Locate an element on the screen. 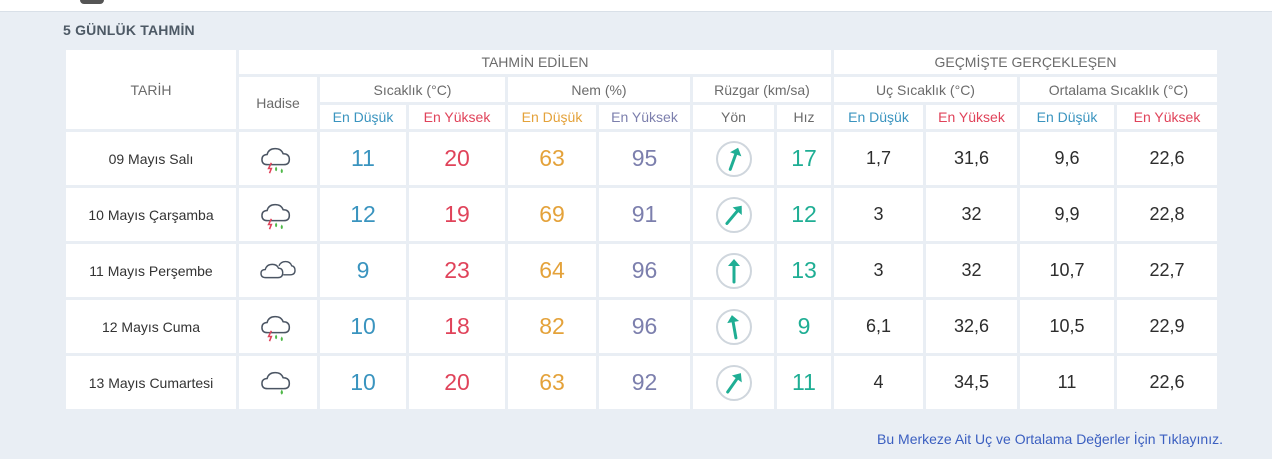  cloudy-icon is located at coordinates (278, 271).